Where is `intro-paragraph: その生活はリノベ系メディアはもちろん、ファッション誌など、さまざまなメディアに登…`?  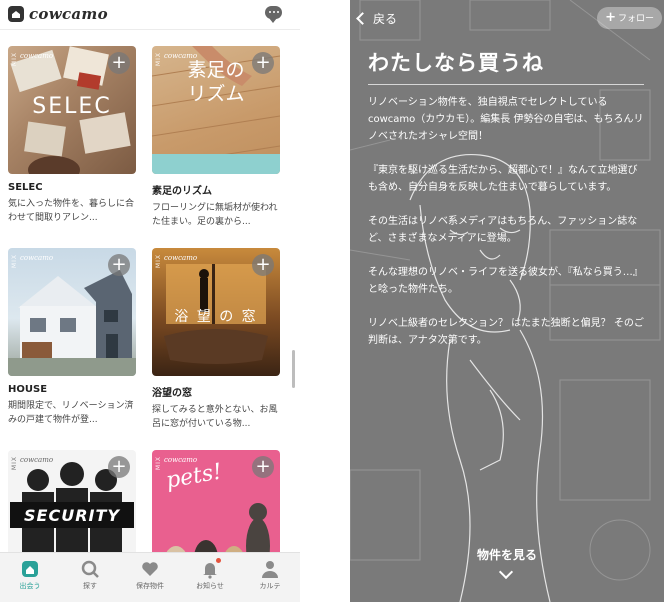
intro-paragraph: その生活はリノベ系メディアはもちろん、ファッション誌など、さまざまなメディアに登… is located at coordinates (503, 230).